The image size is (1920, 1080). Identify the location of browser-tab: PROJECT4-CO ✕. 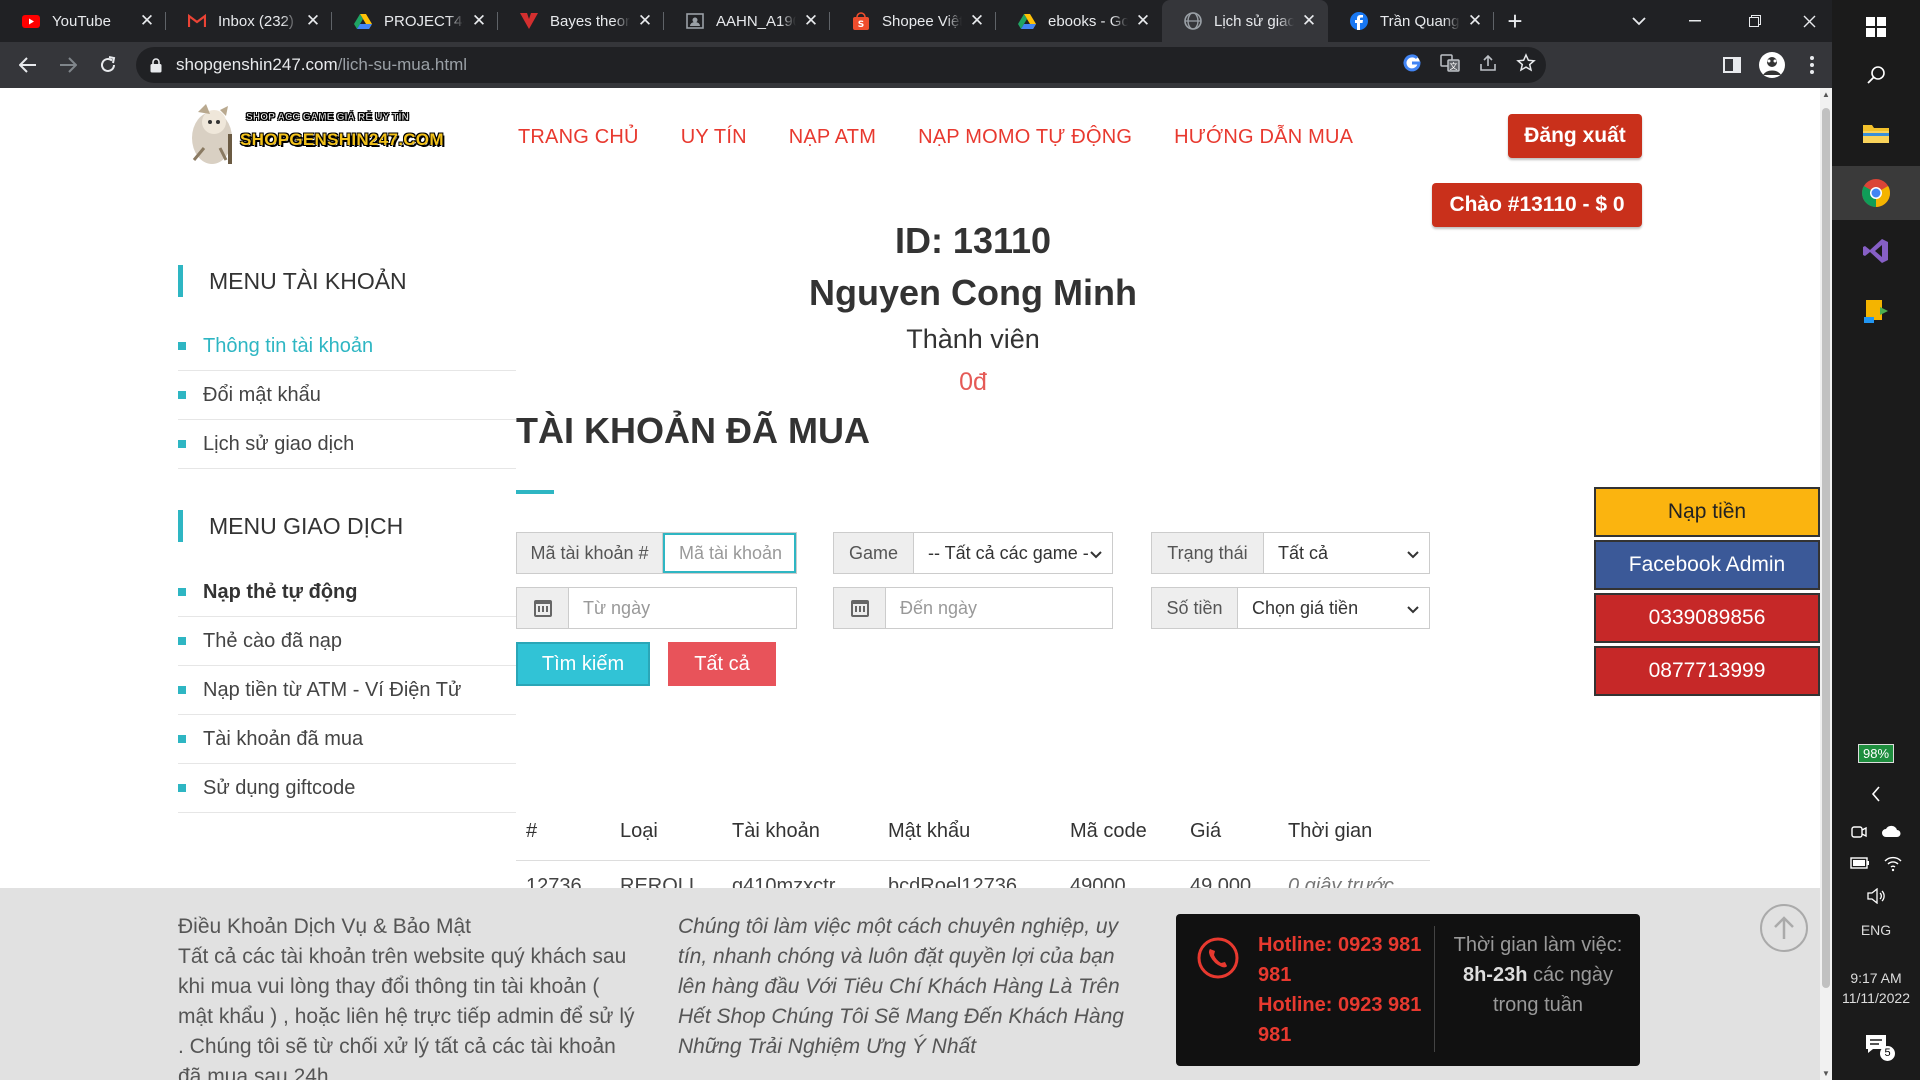
(415, 21).